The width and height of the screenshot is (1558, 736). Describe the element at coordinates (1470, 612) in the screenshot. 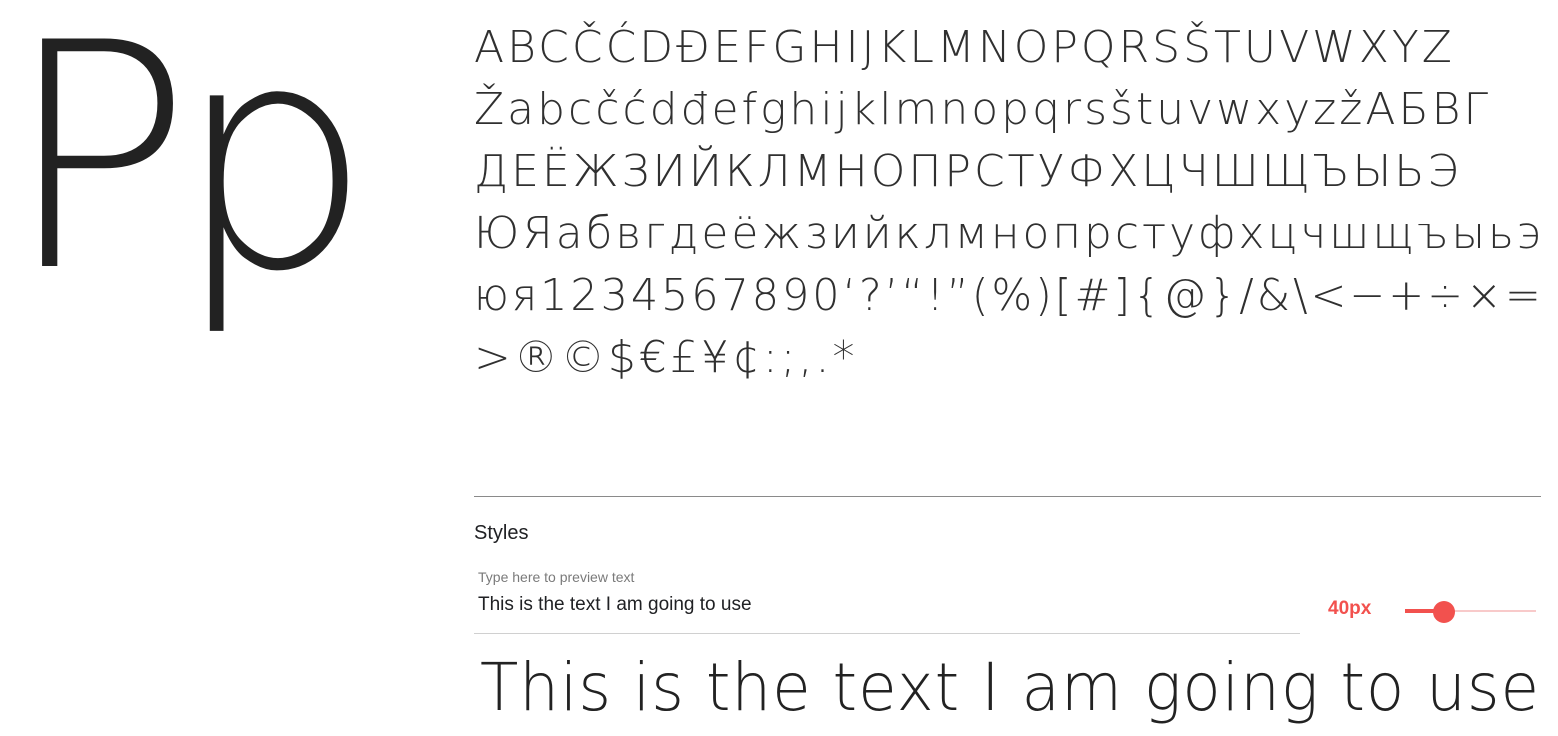

I see `font-size-slider` at that location.